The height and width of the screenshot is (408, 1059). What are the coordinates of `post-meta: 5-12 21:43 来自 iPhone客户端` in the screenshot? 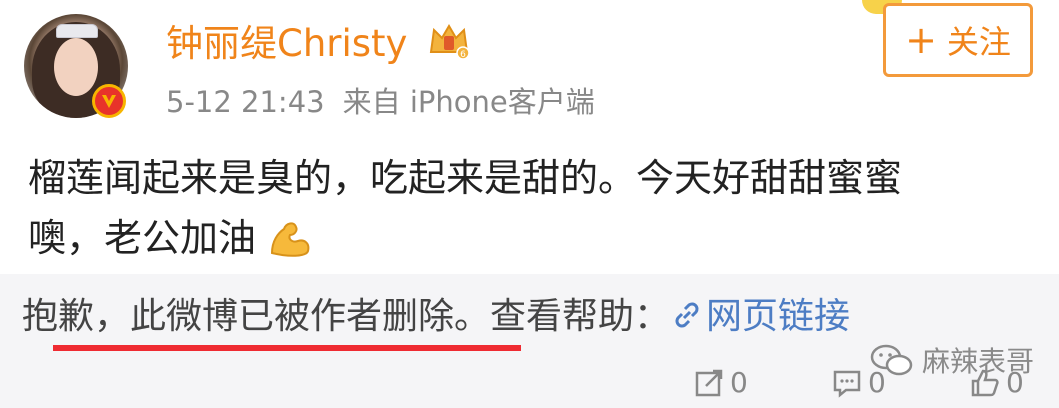 It's located at (389, 102).